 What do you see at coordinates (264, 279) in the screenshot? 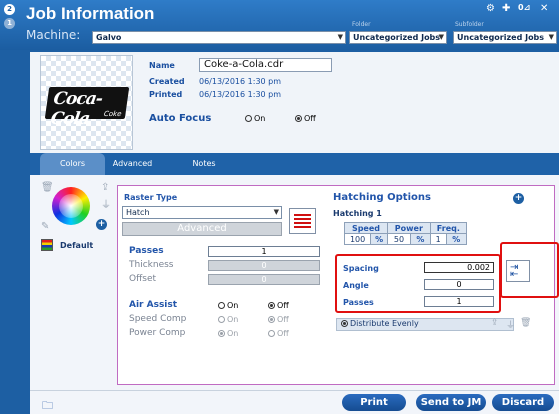
I see `offset-field: 0` at bounding box center [264, 279].